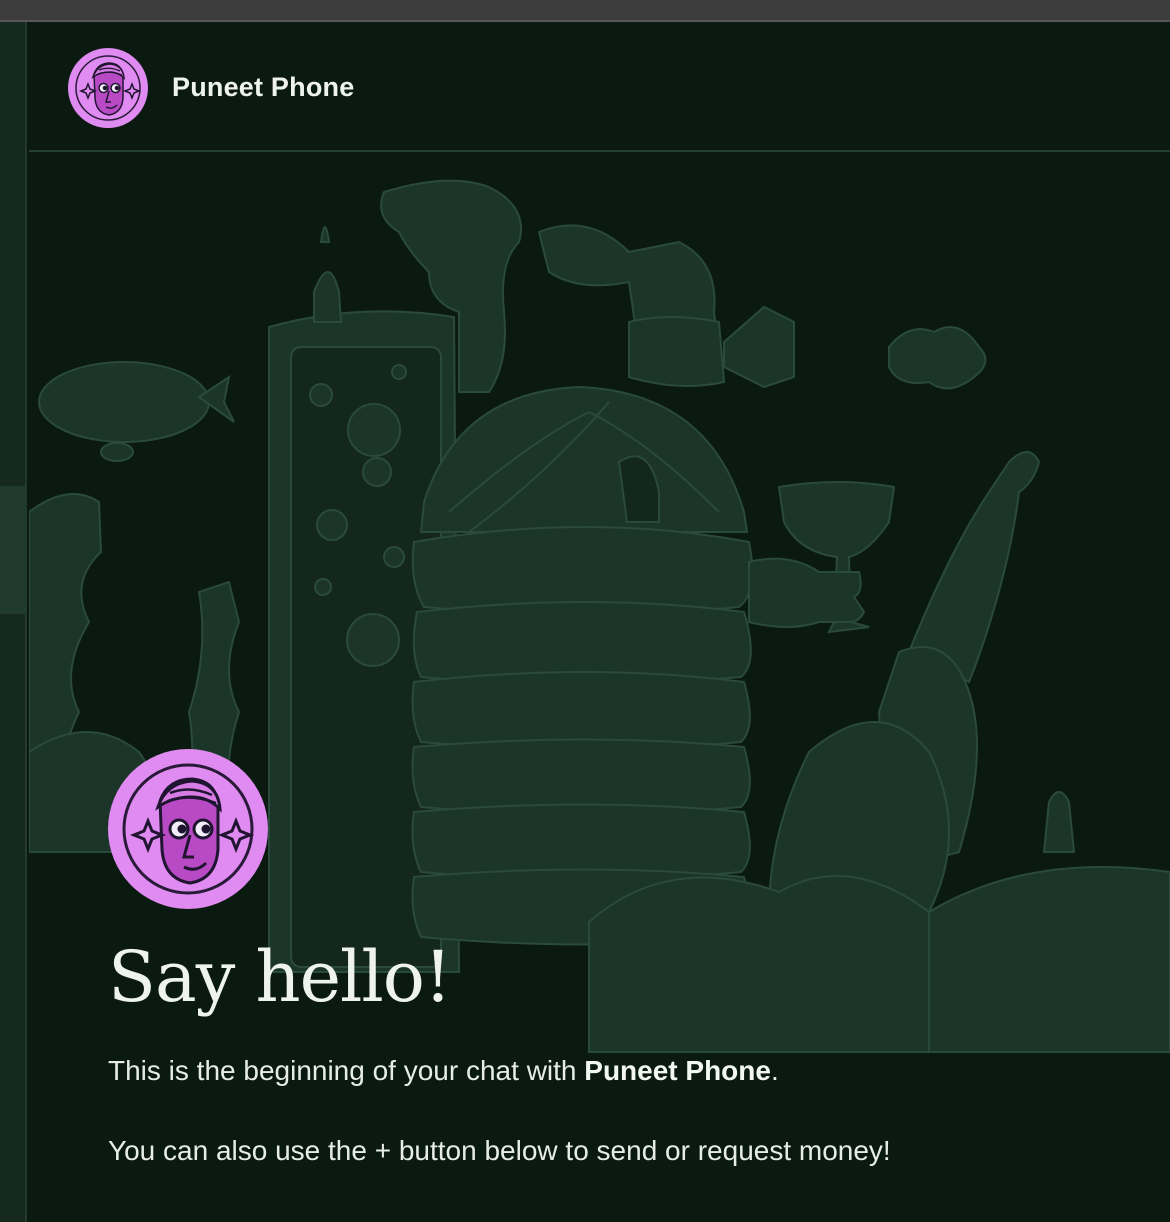 Image resolution: width=1170 pixels, height=1222 pixels. I want to click on intro-avatar, so click(188, 829).